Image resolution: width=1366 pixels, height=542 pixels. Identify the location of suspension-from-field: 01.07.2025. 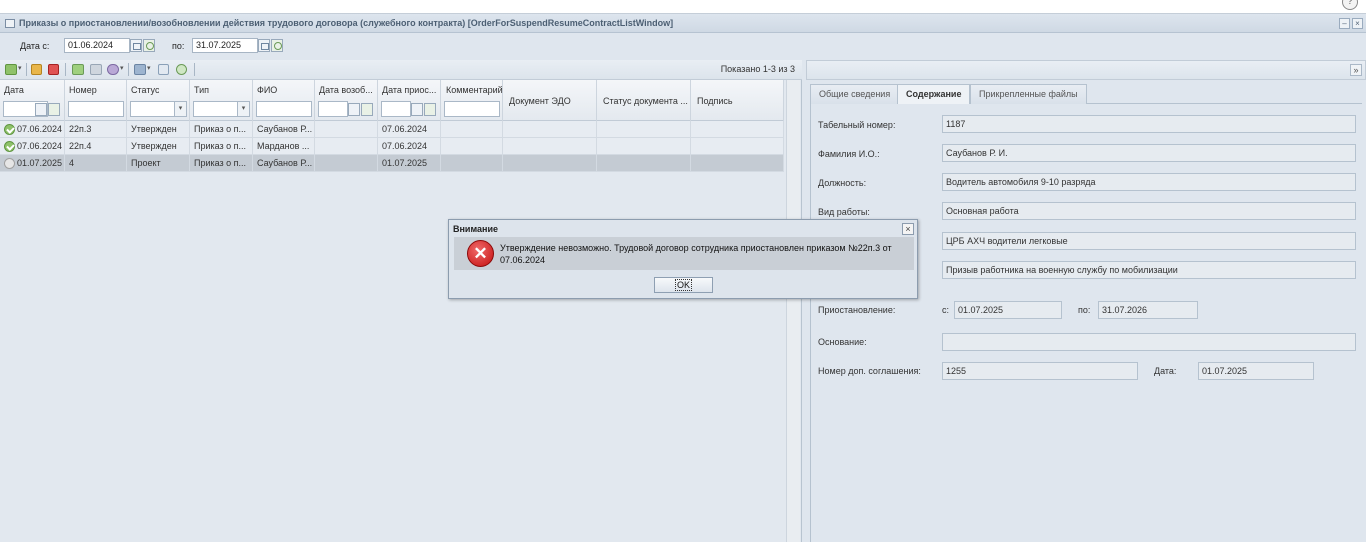
(1008, 310).